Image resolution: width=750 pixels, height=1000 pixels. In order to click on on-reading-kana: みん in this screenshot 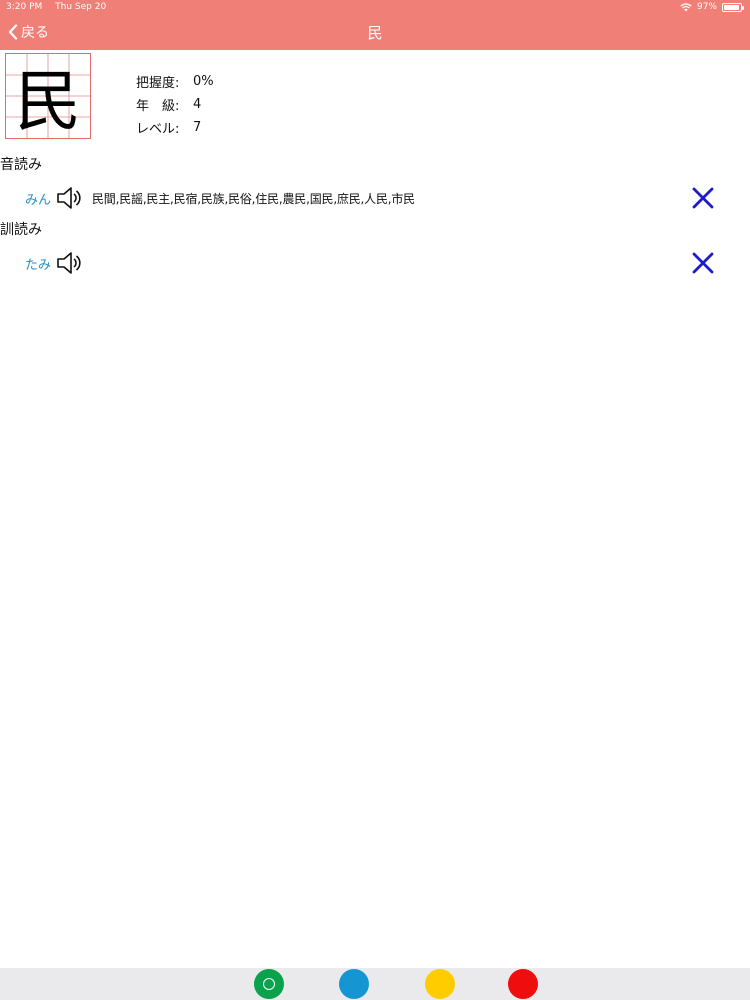, I will do `click(38, 200)`.